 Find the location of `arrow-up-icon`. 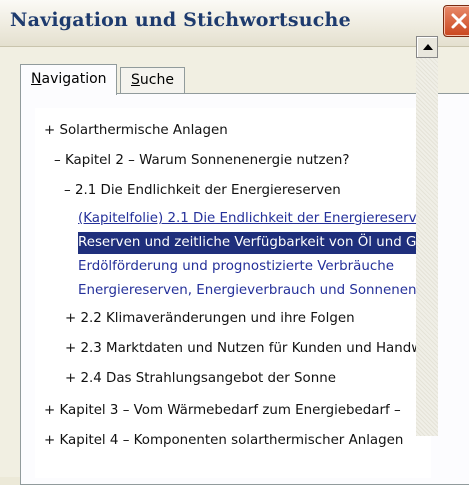

arrow-up-icon is located at coordinates (428, 47).